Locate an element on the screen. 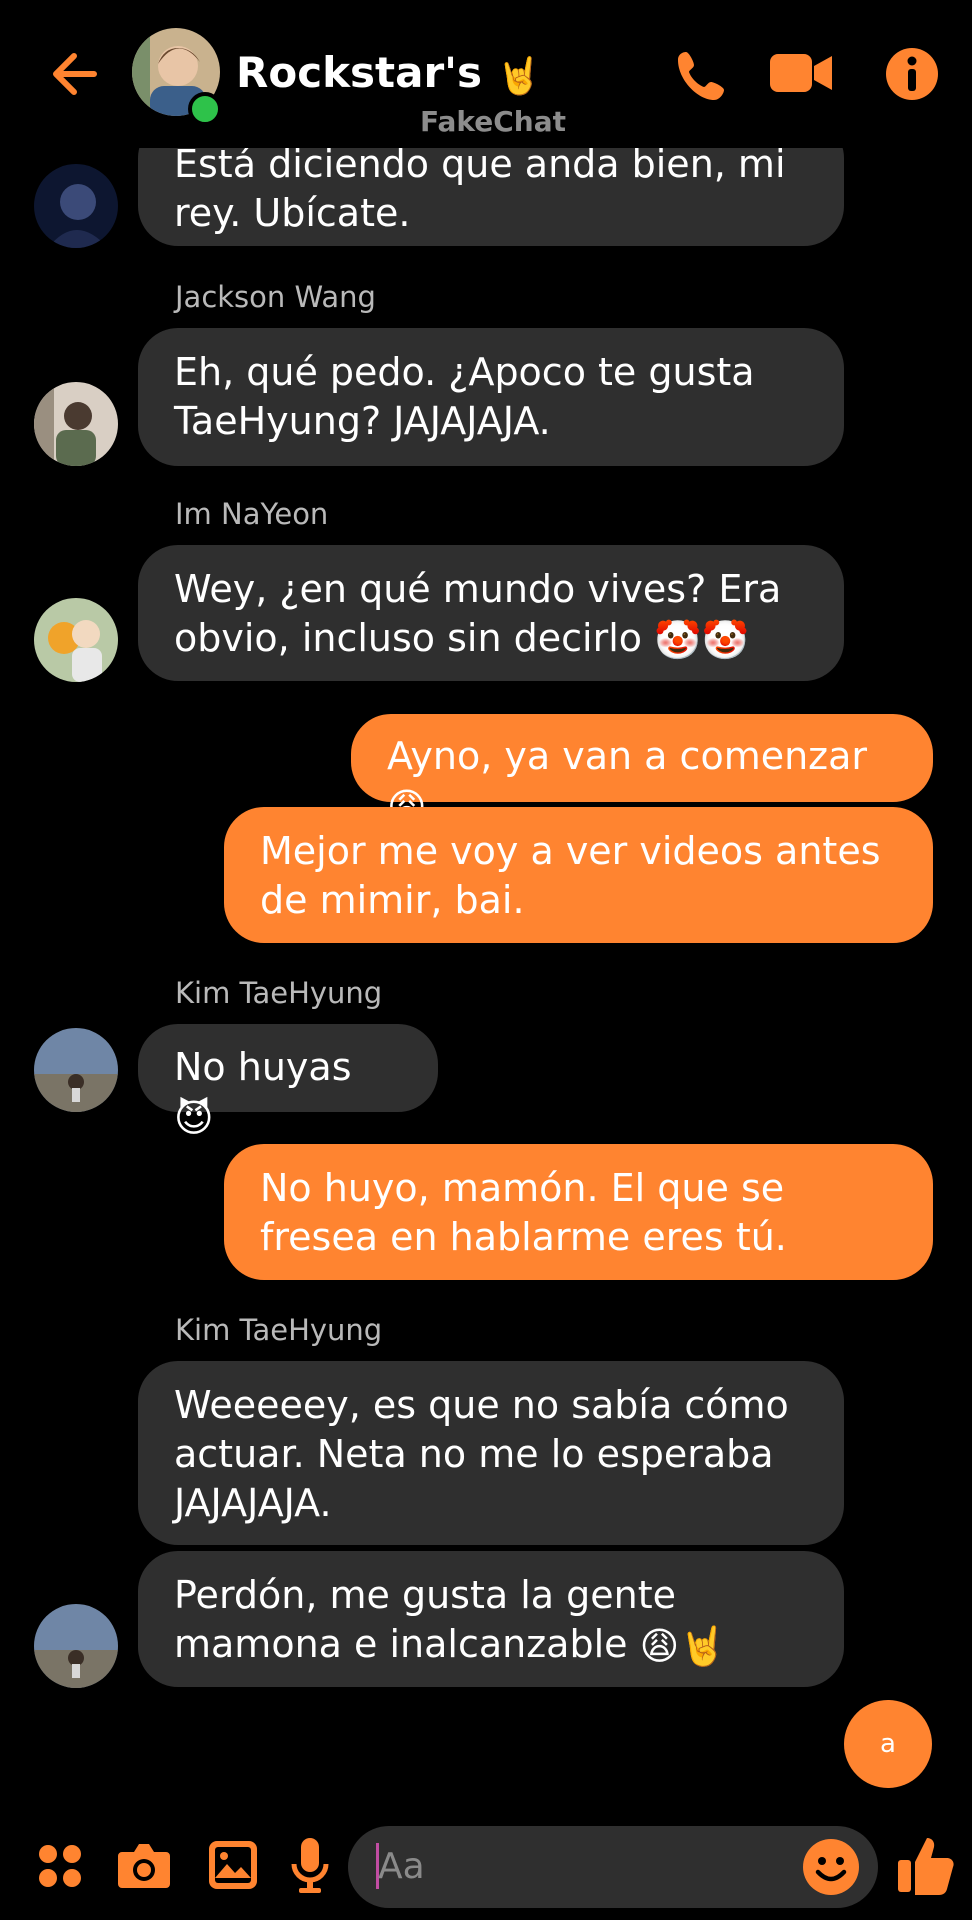 This screenshot has height=1920, width=972. fab-label: a is located at coordinates (888, 1744).